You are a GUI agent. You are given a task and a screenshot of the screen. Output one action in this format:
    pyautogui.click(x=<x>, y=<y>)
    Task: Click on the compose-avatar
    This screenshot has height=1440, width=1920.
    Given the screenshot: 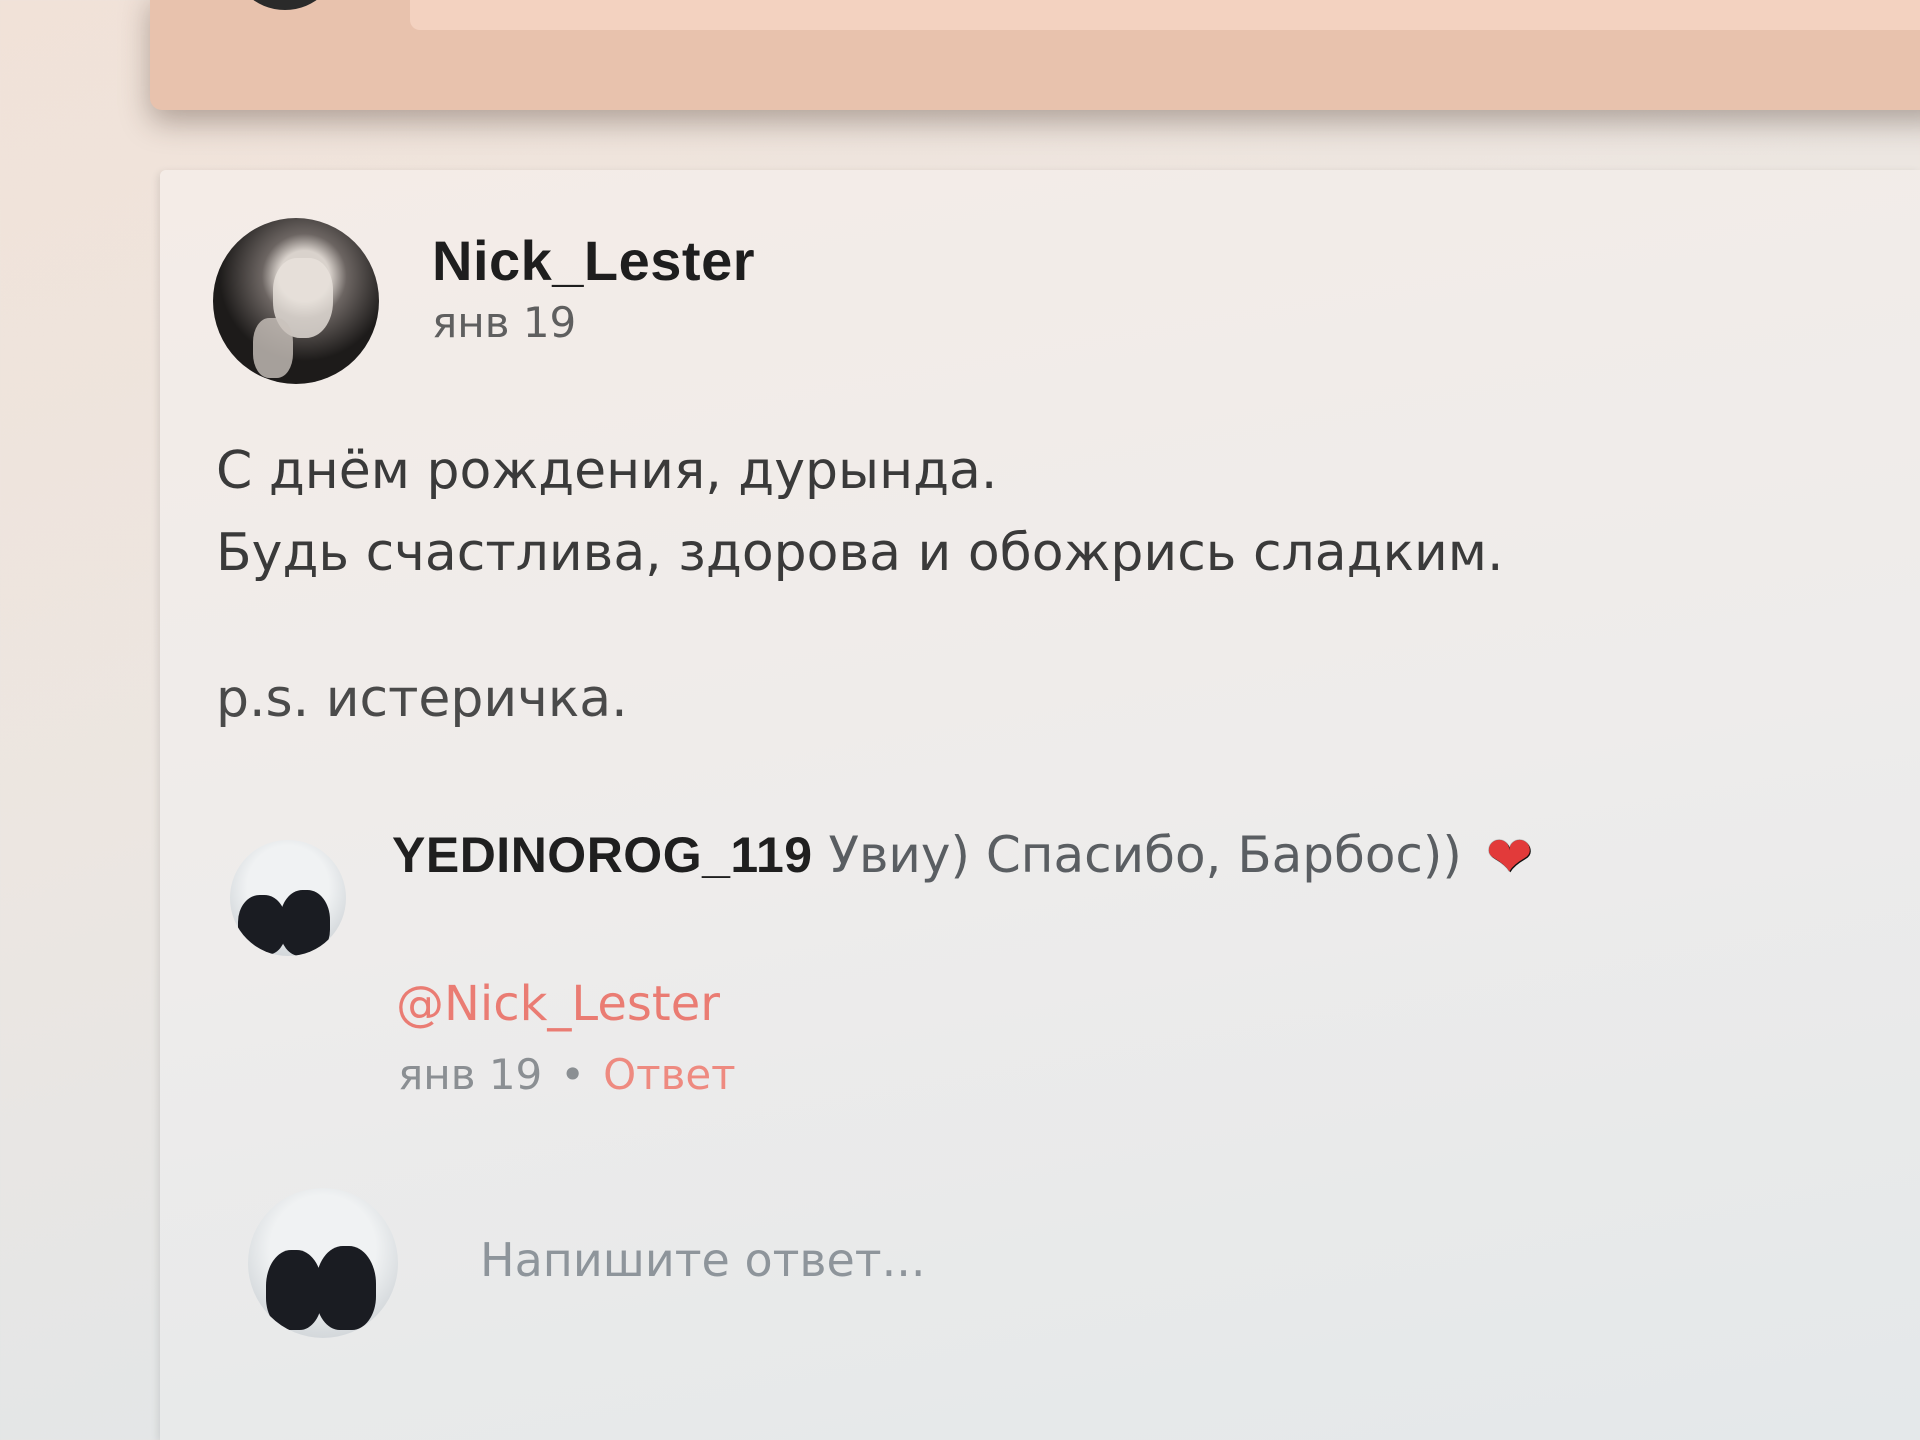 What is the action you would take?
    pyautogui.click(x=323, y=1263)
    